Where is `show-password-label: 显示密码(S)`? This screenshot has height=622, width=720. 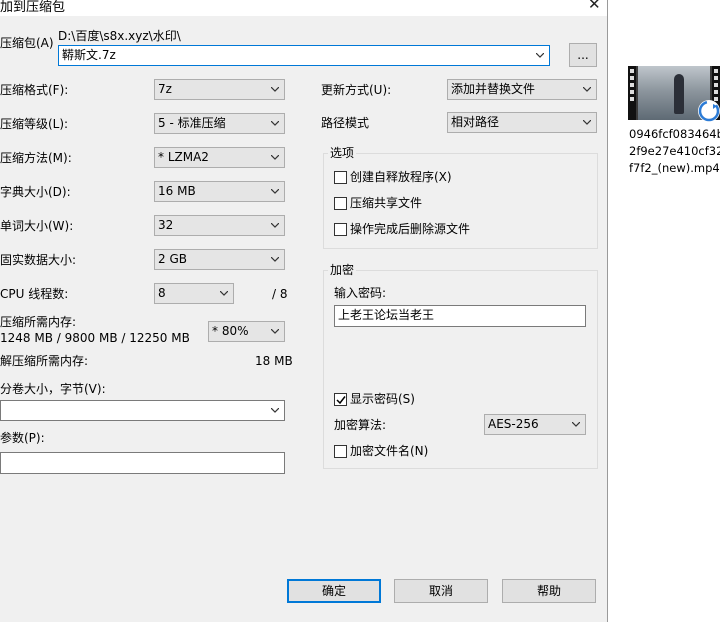
show-password-label: 显示密码(S) is located at coordinates (382, 399).